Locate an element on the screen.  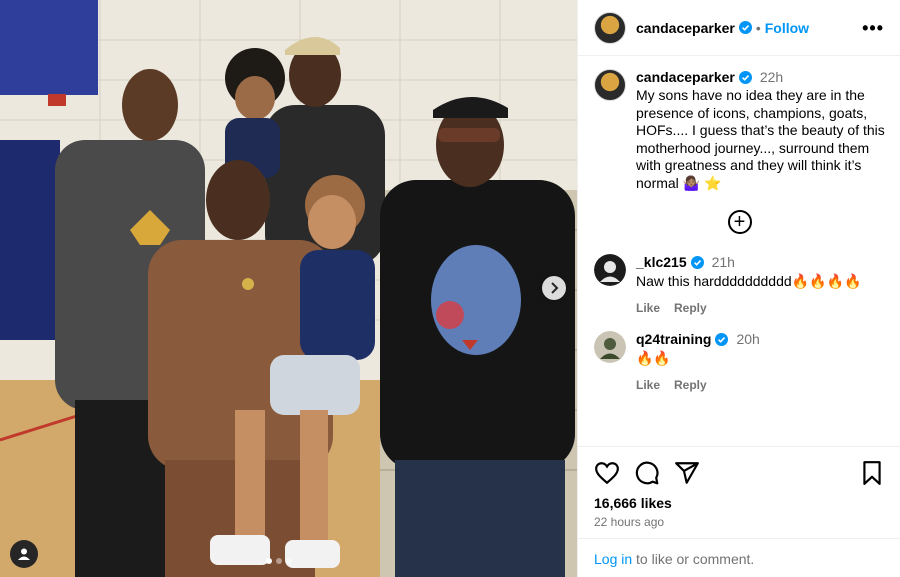
carousel-dots is located at coordinates (279, 561).